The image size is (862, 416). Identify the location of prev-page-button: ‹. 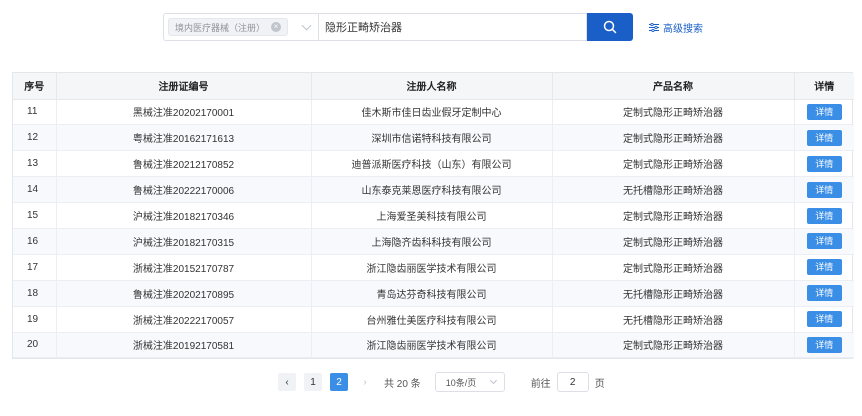
(287, 382).